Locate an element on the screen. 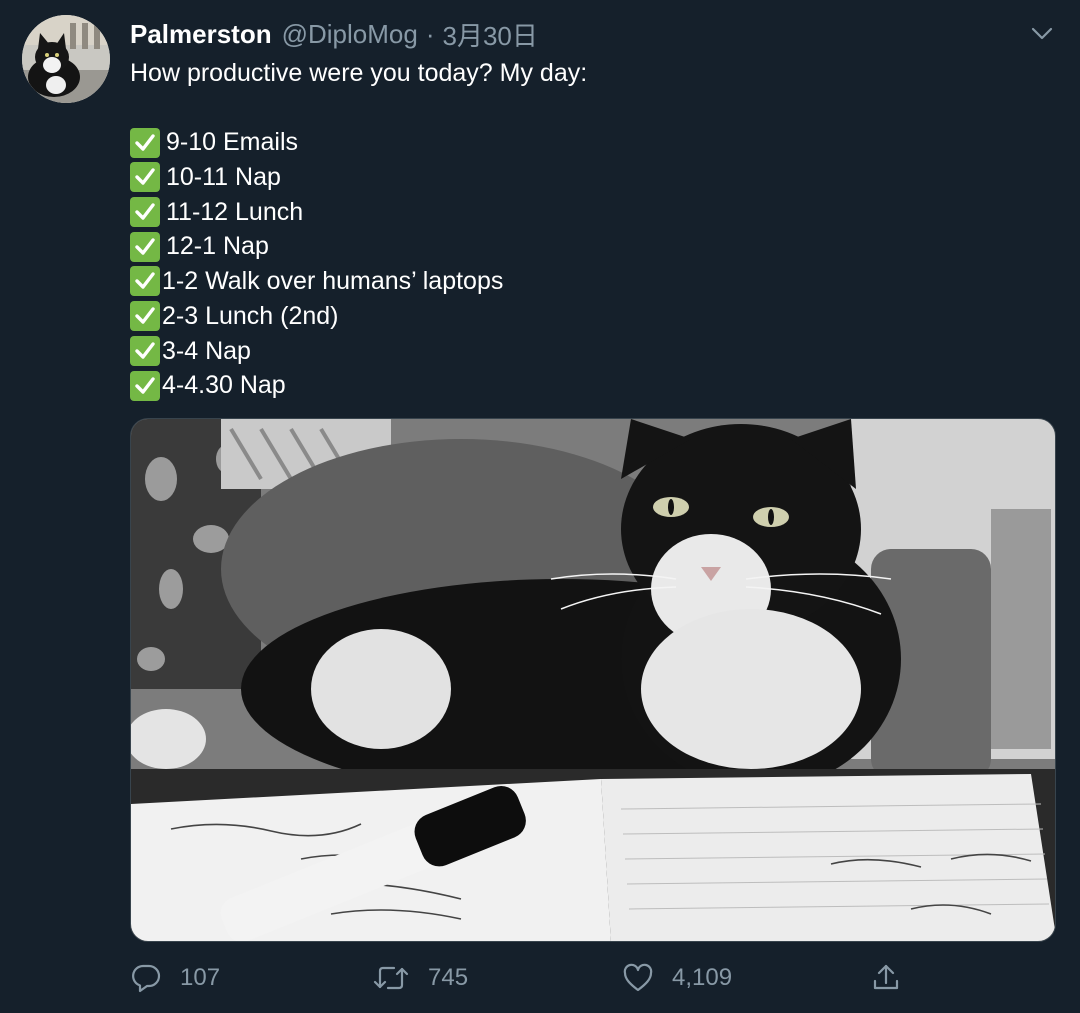 The height and width of the screenshot is (1013, 1080). reply-icon is located at coordinates (146, 978).